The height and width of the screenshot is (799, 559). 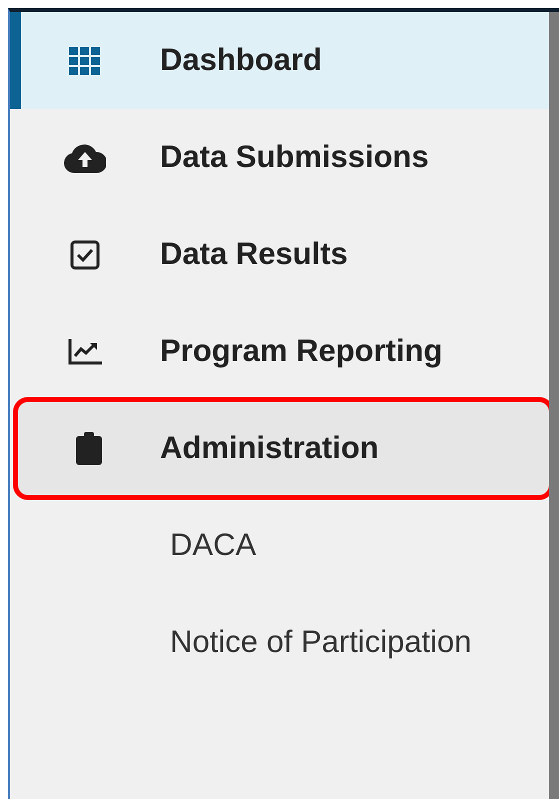 I want to click on nav-item: Data Submissions, so click(x=280, y=157).